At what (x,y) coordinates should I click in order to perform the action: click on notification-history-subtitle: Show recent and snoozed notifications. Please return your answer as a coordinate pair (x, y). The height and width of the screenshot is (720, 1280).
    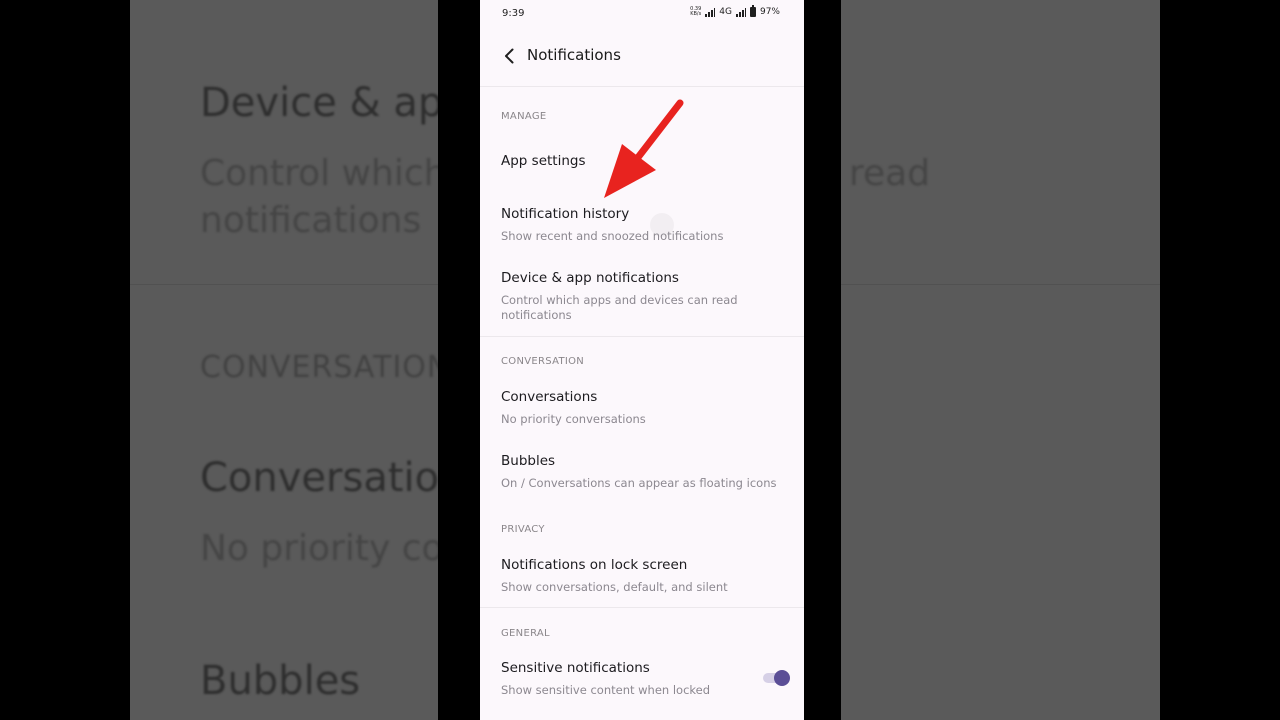
    Looking at the image, I should click on (612, 236).